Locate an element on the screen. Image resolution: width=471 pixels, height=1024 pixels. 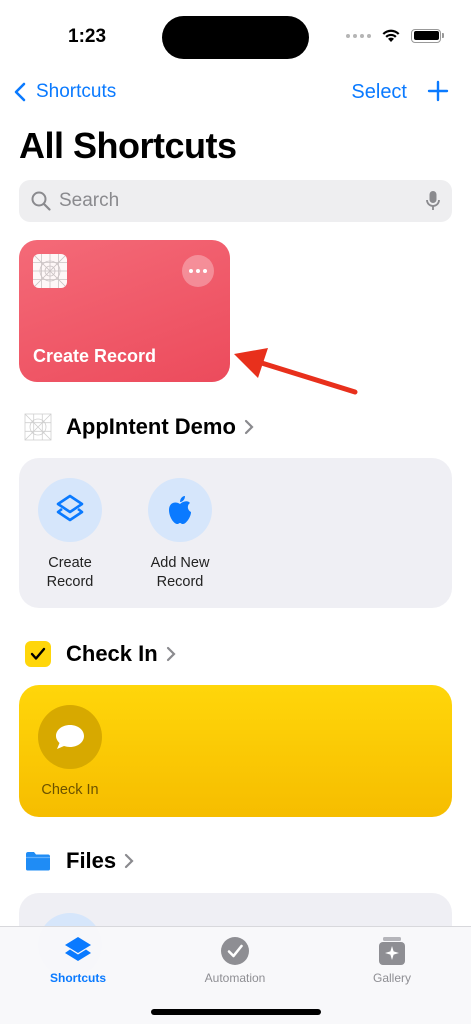
search-bar is located at coordinates (235, 201).